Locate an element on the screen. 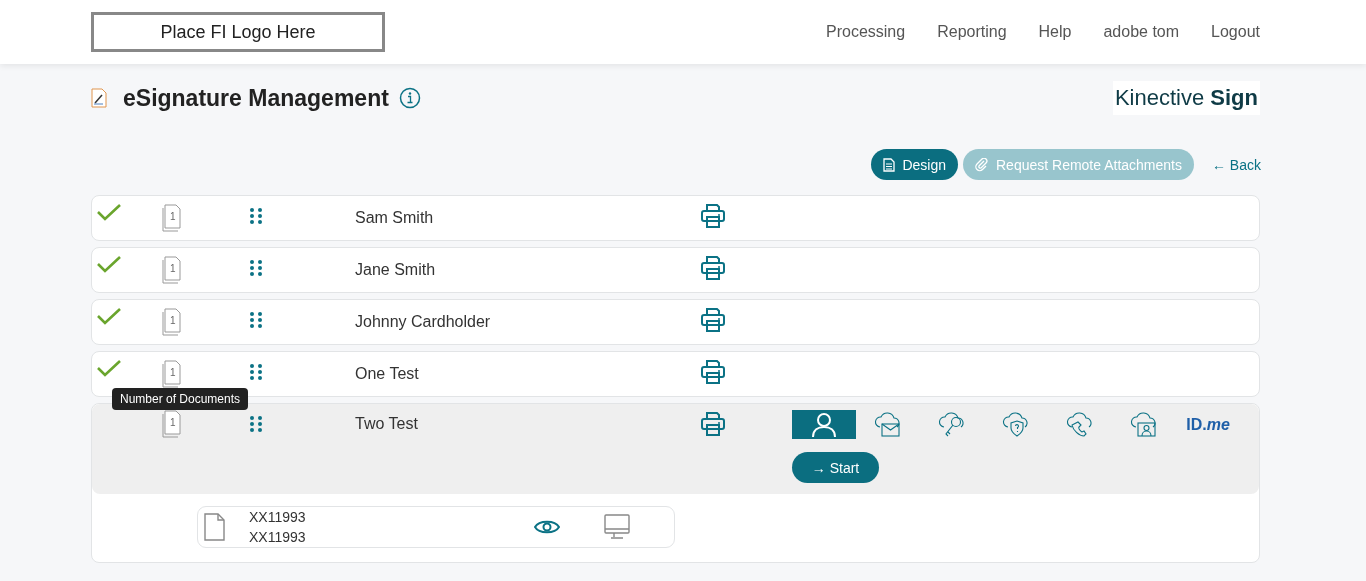 This screenshot has width=1366, height=581. cloud-phone-icon is located at coordinates (1080, 424).